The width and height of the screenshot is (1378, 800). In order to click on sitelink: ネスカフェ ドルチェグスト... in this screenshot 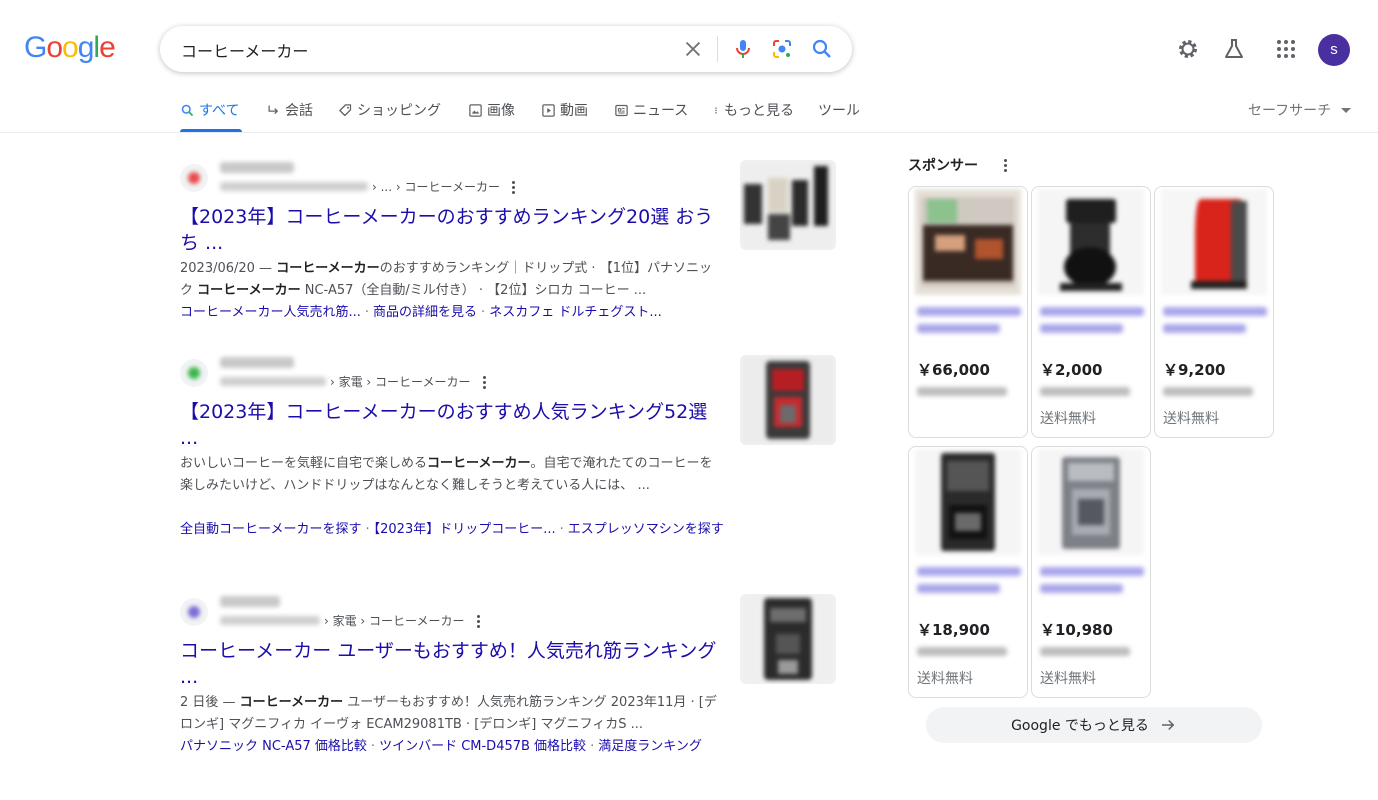, I will do `click(575, 312)`.